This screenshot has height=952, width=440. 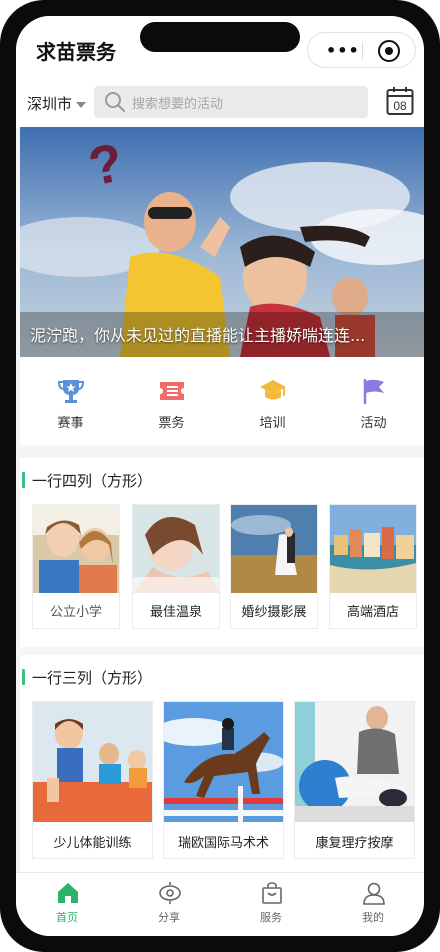 What do you see at coordinates (373, 423) in the screenshot?
I see `category-label: 活动` at bounding box center [373, 423].